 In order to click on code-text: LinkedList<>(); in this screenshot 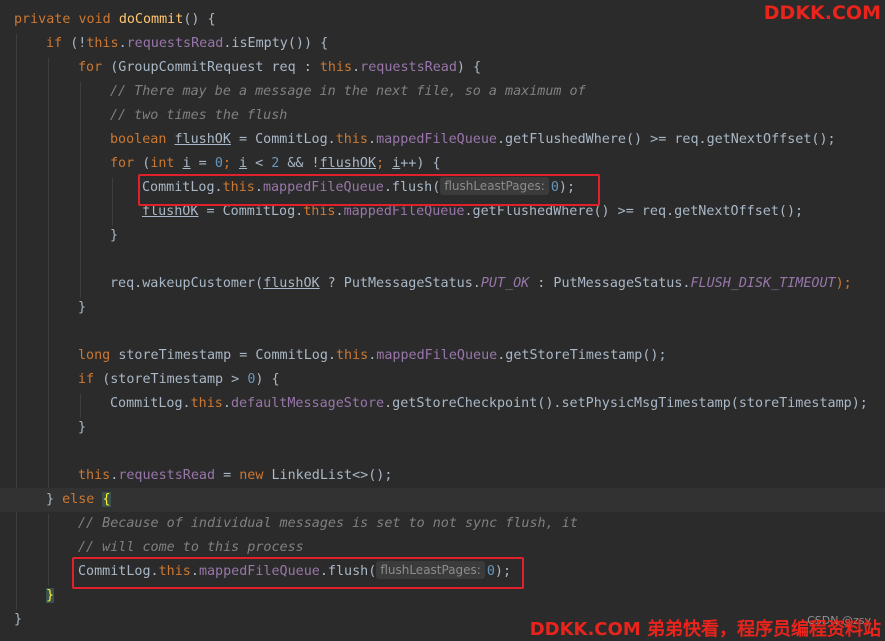, I will do `click(332, 475)`.